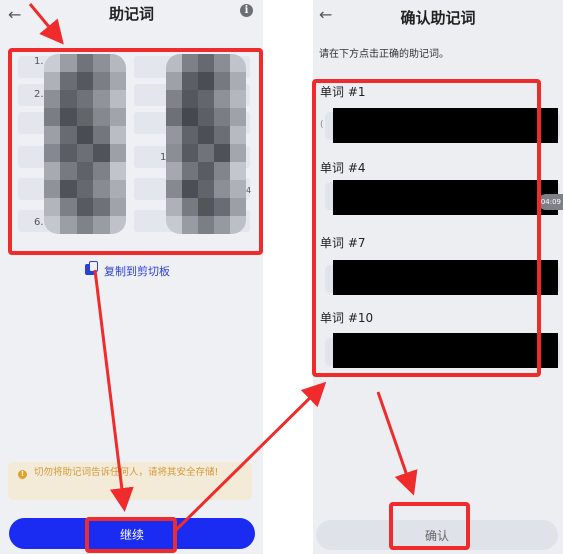  I want to click on arrow-to-continue-button, so click(113, 390).